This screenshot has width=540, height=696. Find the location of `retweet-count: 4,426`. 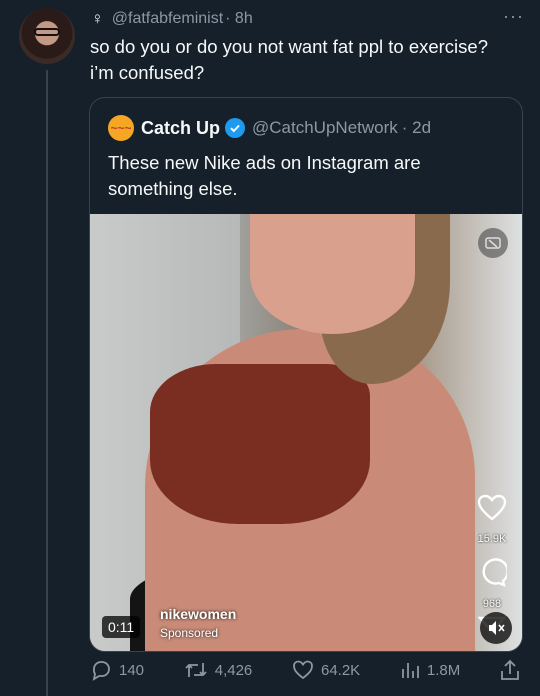

retweet-count: 4,426 is located at coordinates (233, 670).